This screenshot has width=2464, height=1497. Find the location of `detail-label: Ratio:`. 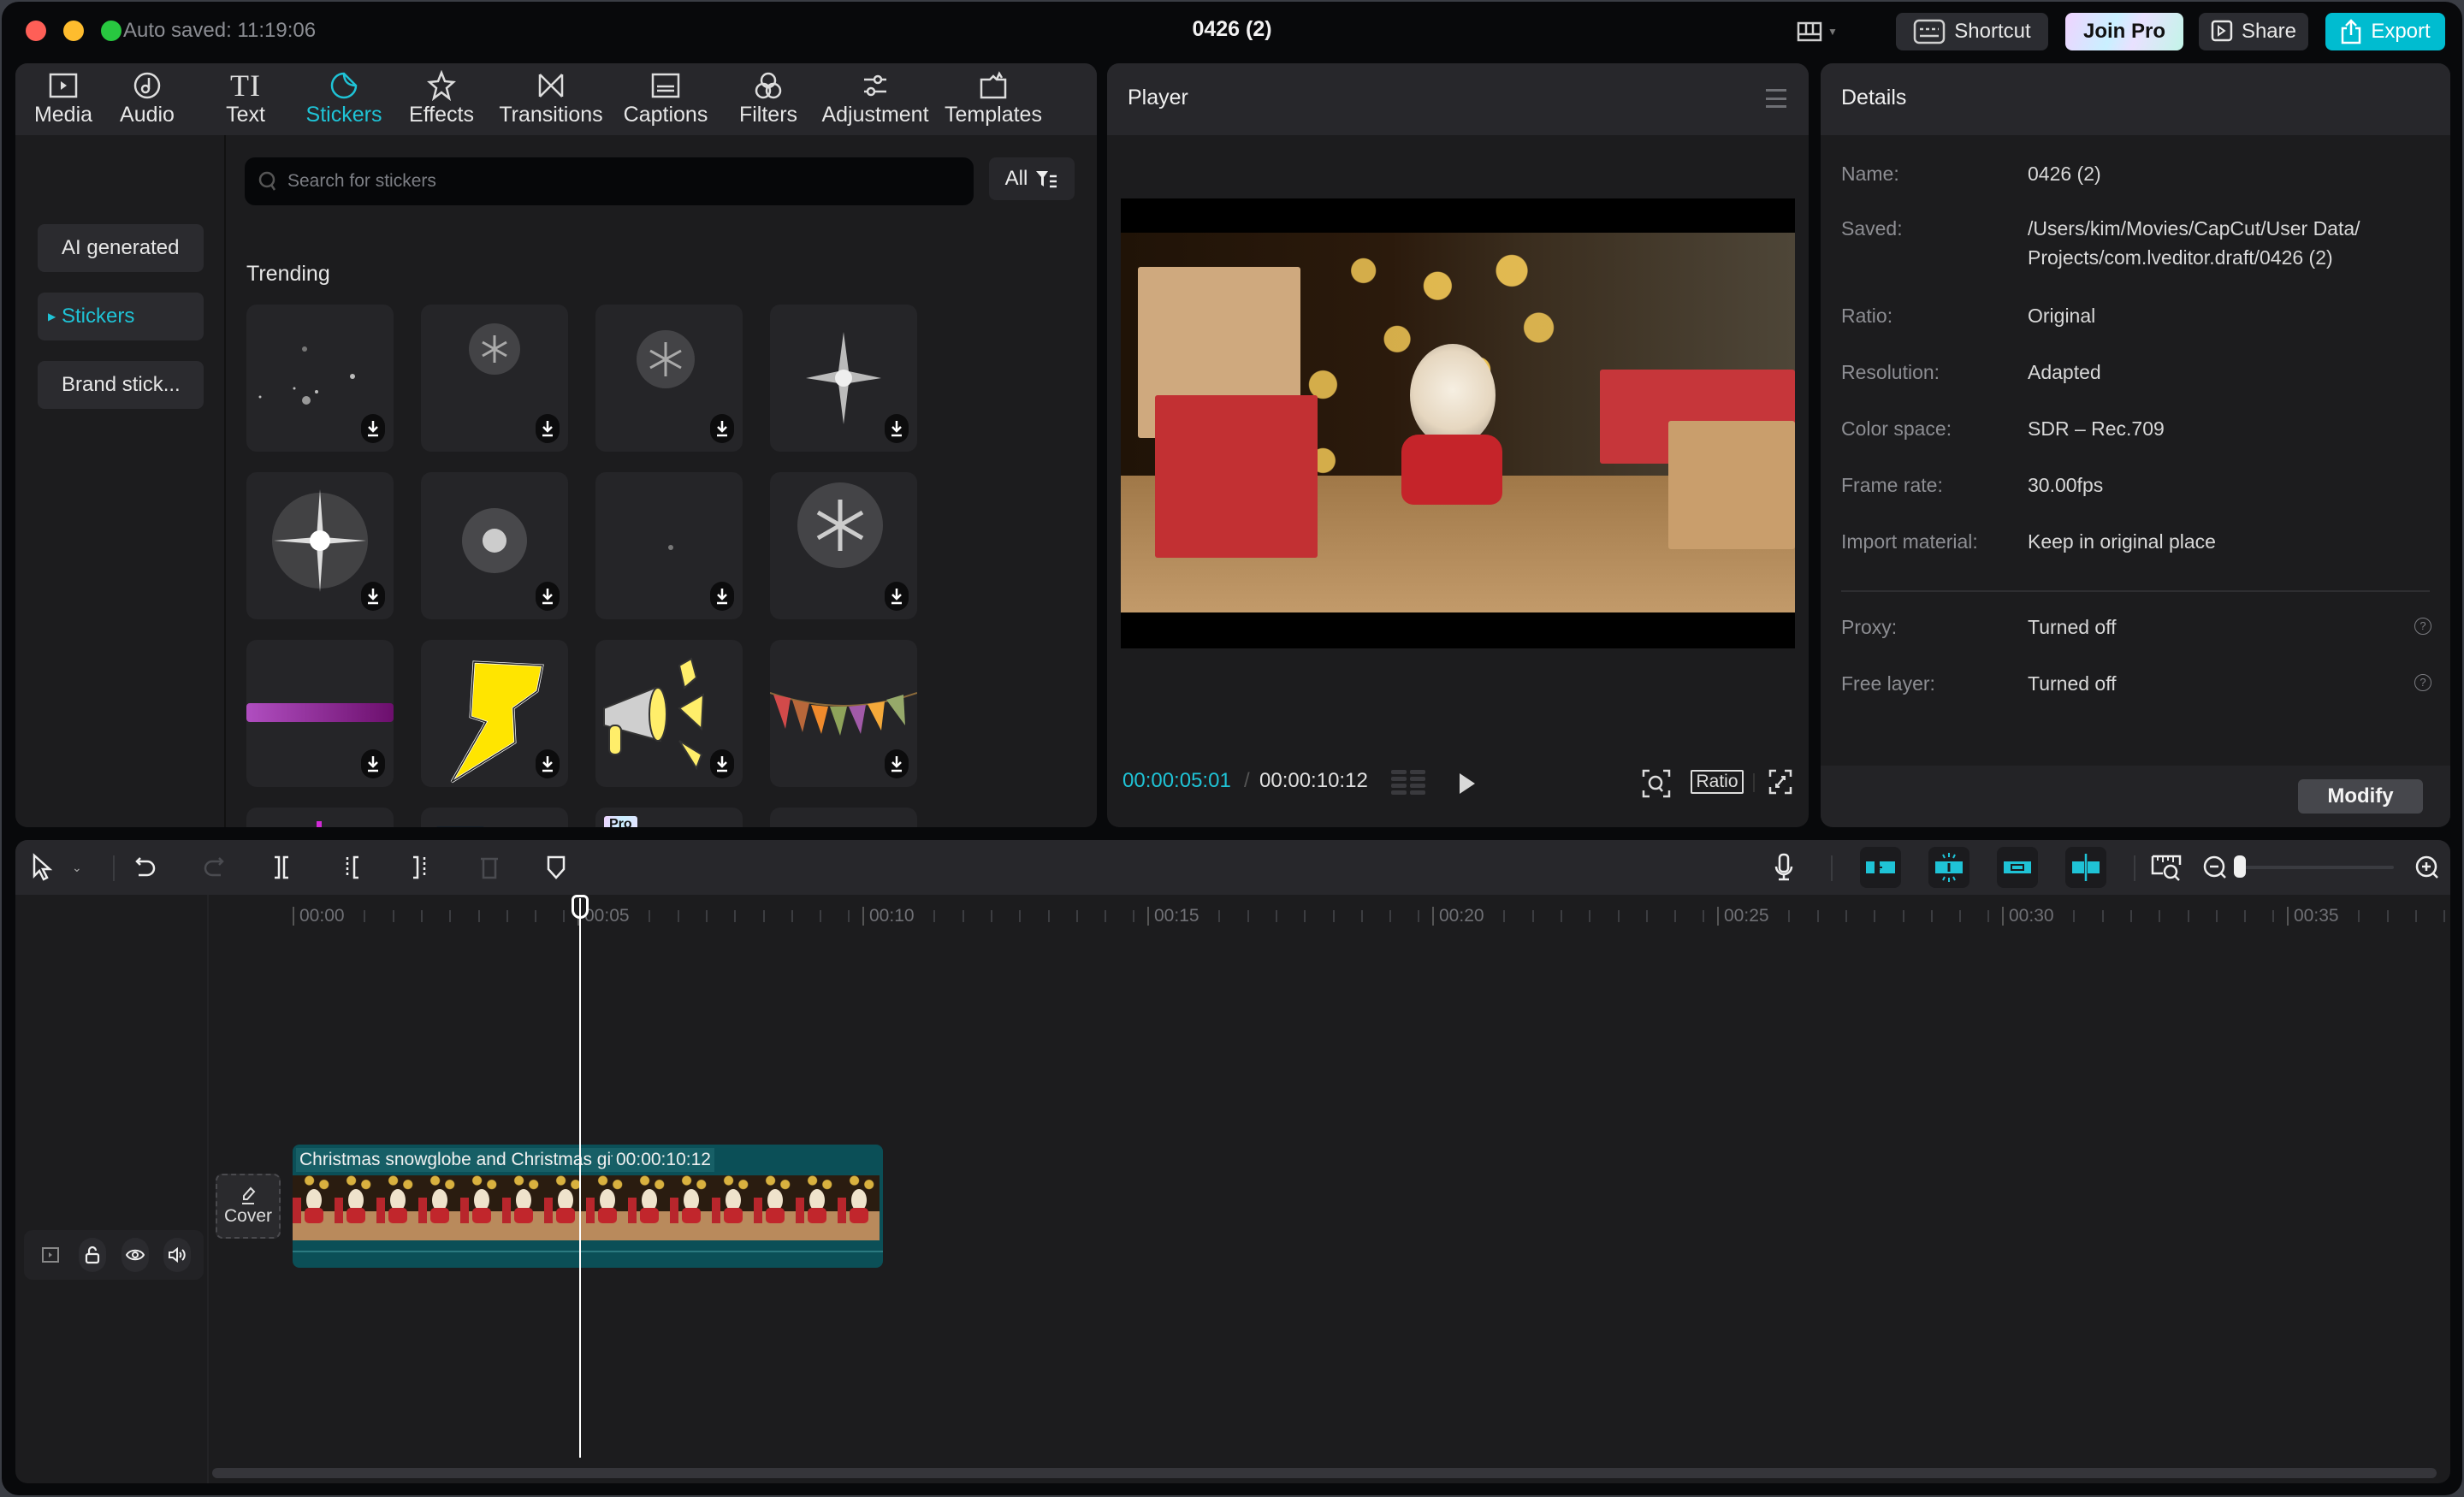

detail-label: Ratio: is located at coordinates (1867, 316).